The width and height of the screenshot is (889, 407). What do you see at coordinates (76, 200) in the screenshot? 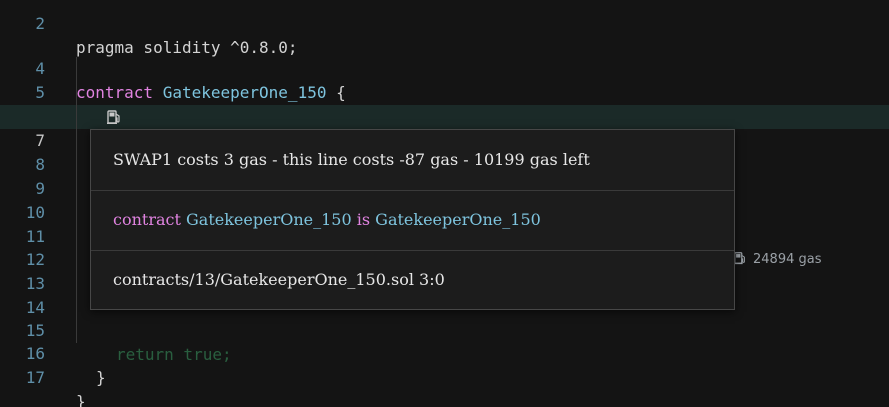
I see `indent-guide` at bounding box center [76, 200].